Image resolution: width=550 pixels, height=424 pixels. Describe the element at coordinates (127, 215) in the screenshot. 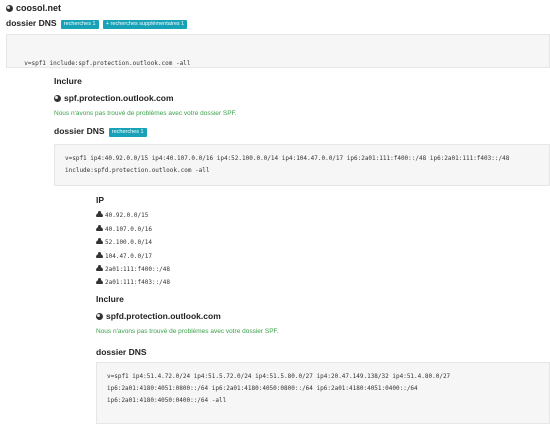

I see `ip-value: 40.92.0.0/15` at that location.